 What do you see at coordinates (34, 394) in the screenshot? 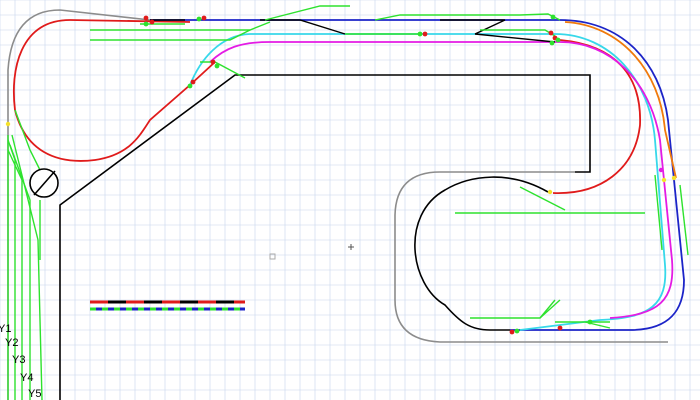
I see `yard-label-y5: Y5` at bounding box center [34, 394].